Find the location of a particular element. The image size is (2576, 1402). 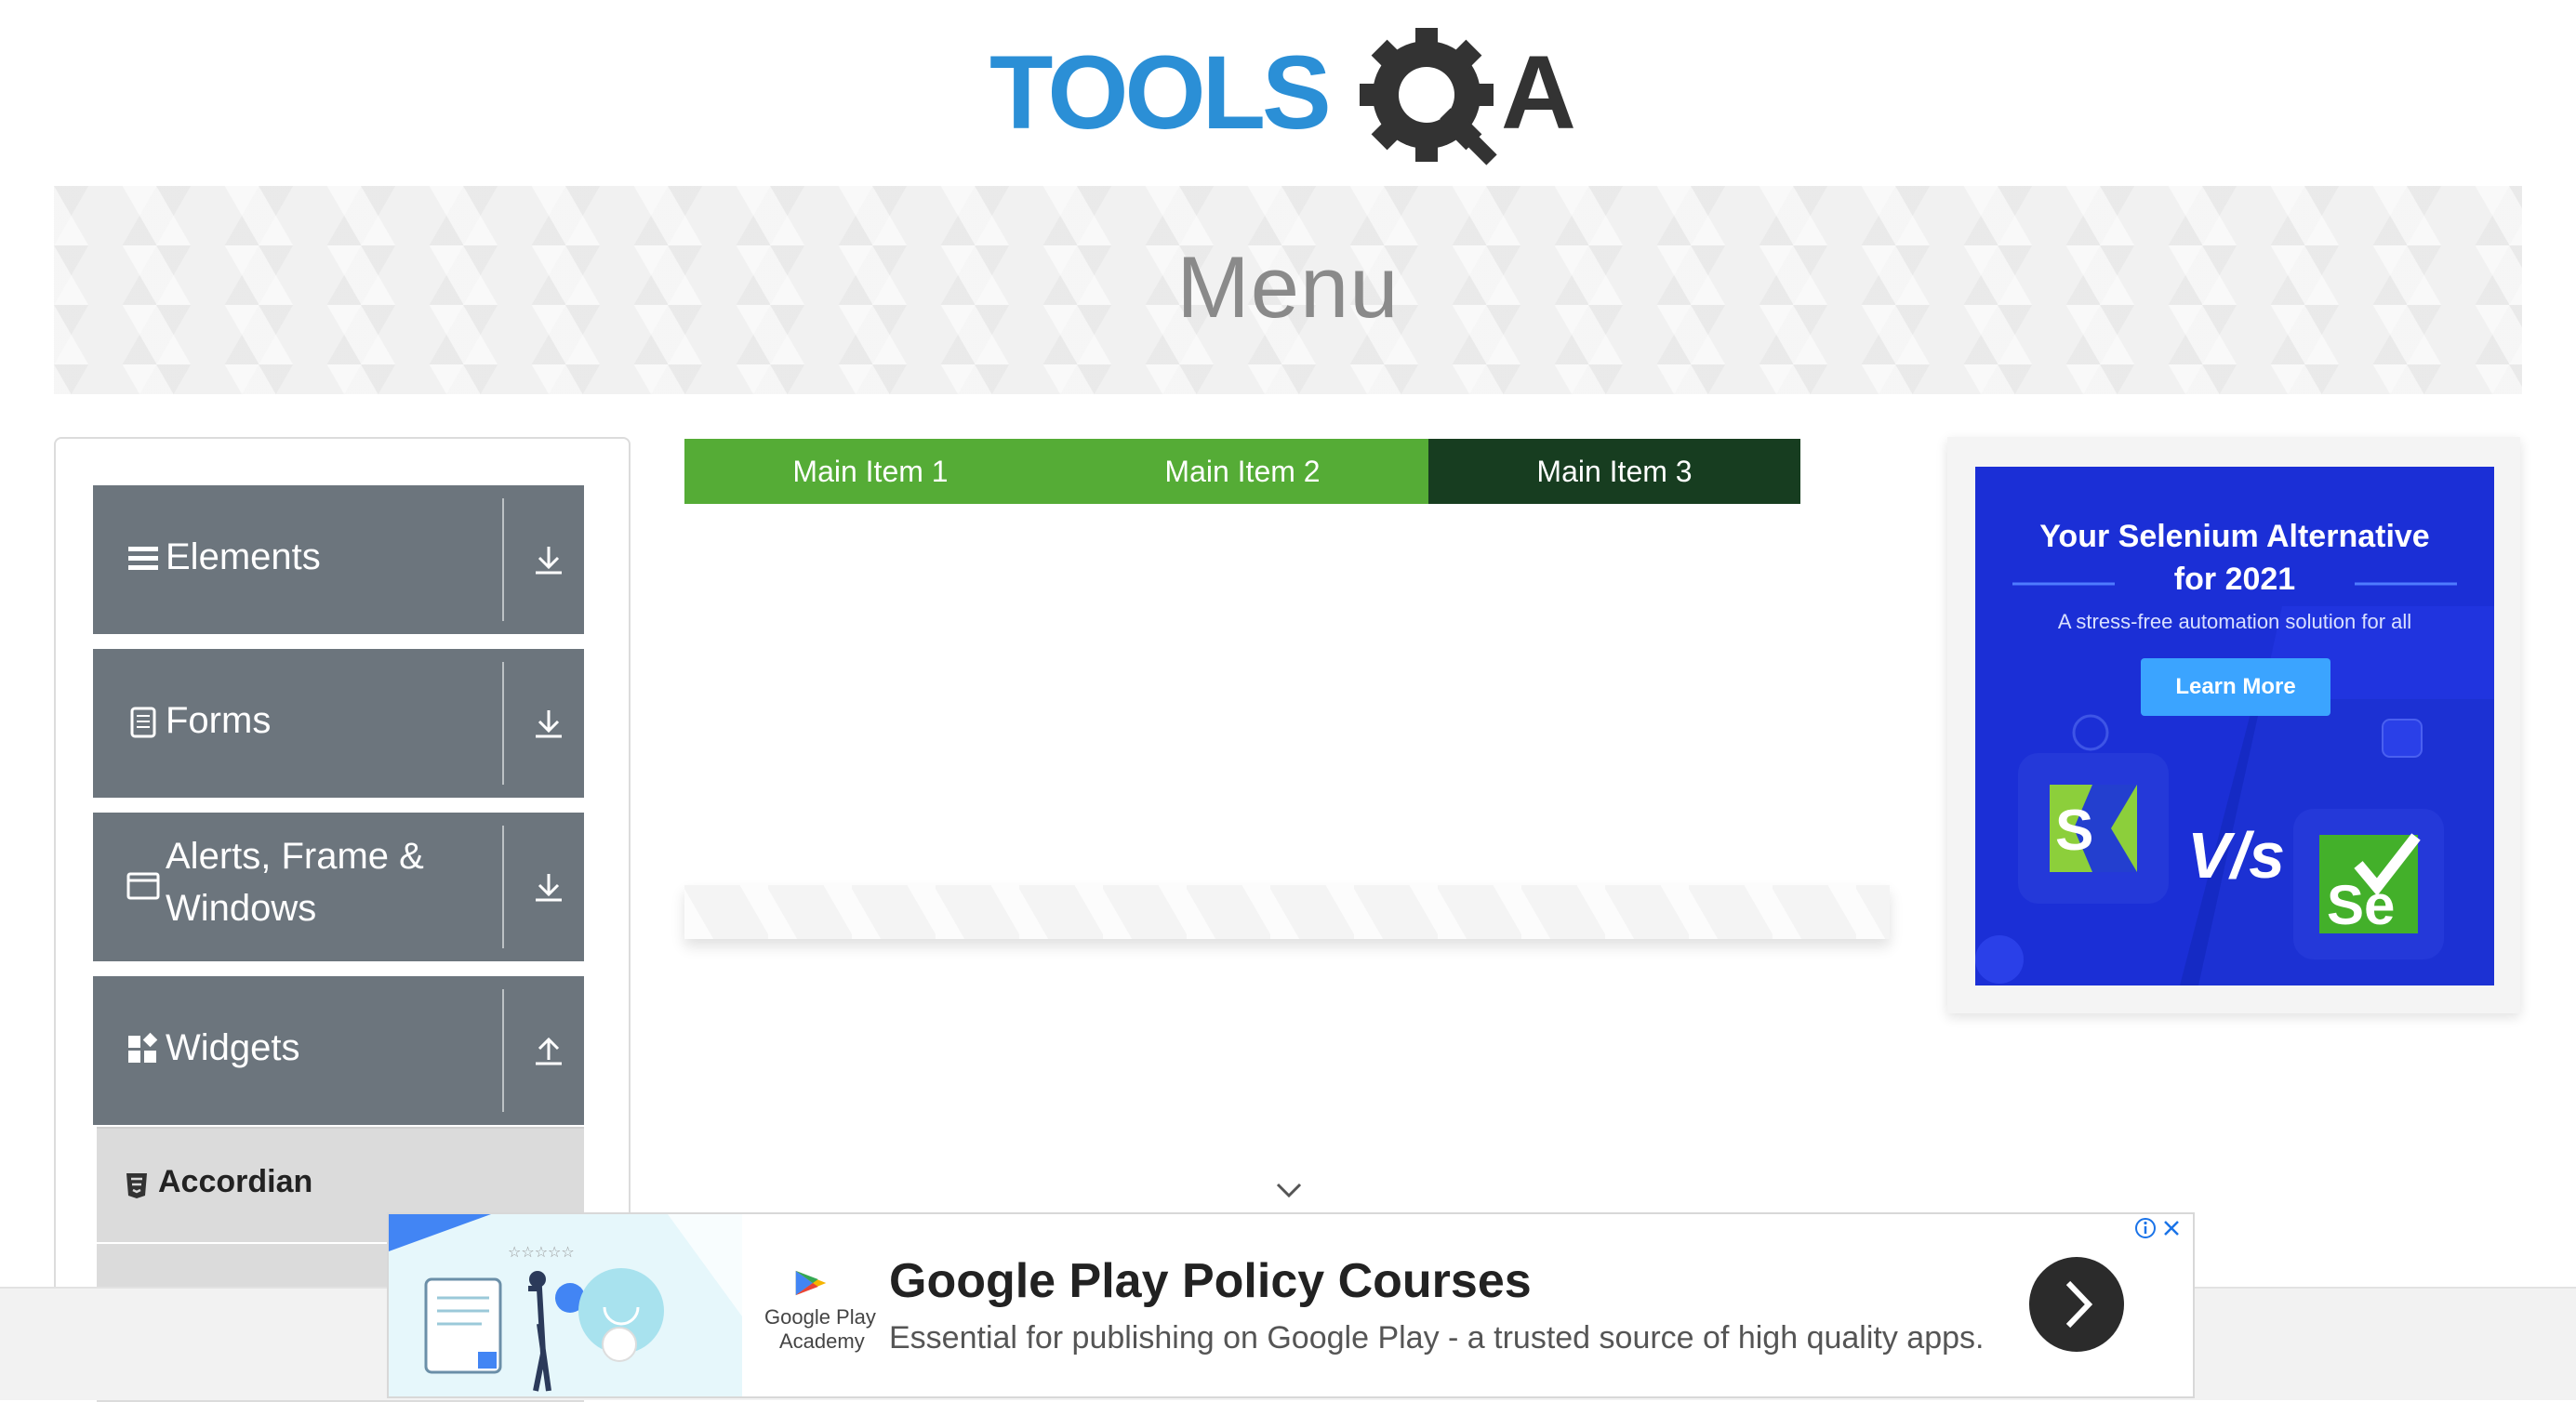

close-icon is located at coordinates (2171, 1228).